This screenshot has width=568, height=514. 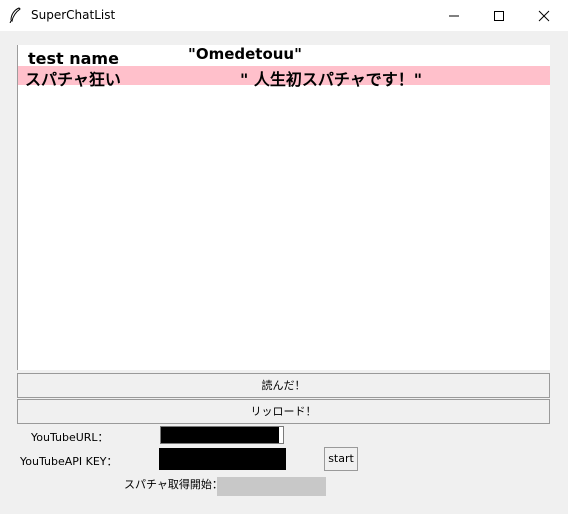 I want to click on list-item-message: "Omedetouu", so click(x=245, y=54).